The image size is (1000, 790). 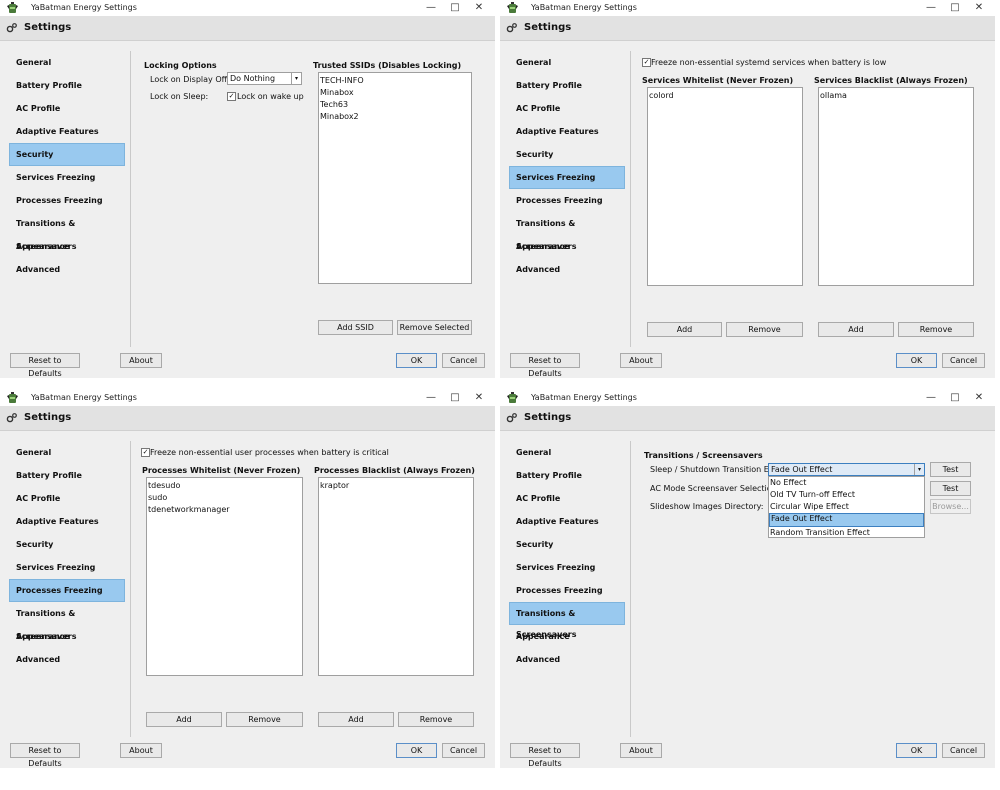 What do you see at coordinates (846, 483) in the screenshot?
I see `dropdown-option: No Effect` at bounding box center [846, 483].